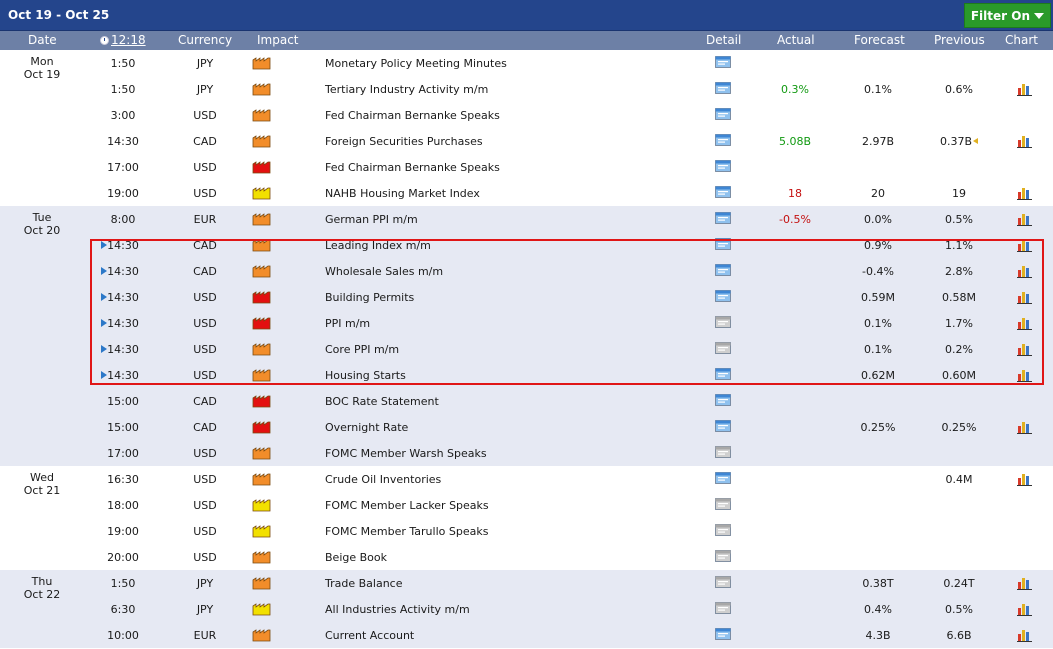 This screenshot has width=1053, height=649. What do you see at coordinates (526, 297) in the screenshot?
I see `table-row: 14:30 USD Building Permits 0.59M 0.58M` at bounding box center [526, 297].